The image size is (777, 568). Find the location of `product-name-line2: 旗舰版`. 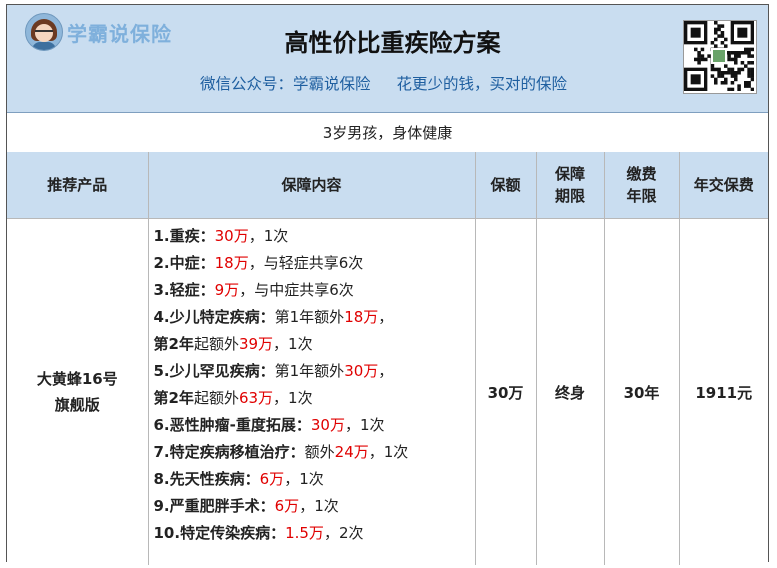

product-name-line2: 旗舰版 is located at coordinates (77, 405).